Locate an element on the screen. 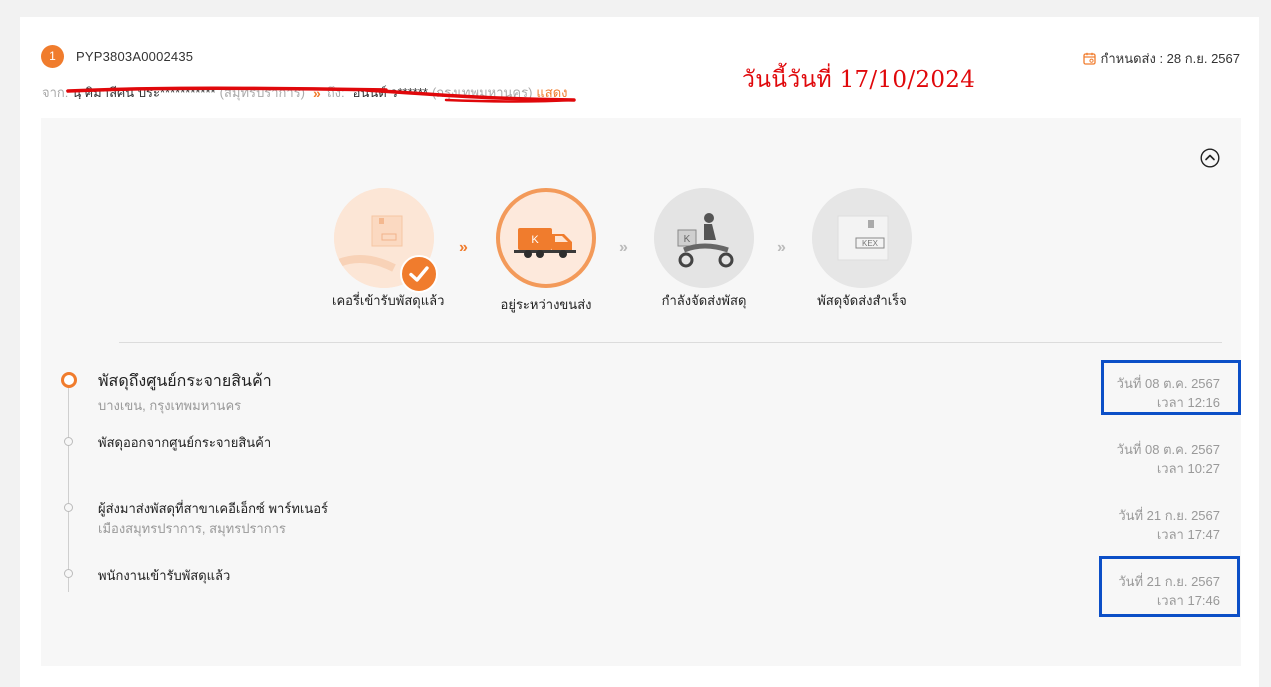 The height and width of the screenshot is (687, 1271). event-location: เมืองสมุทรปราการ, สมุทรปราการ is located at coordinates (192, 528).